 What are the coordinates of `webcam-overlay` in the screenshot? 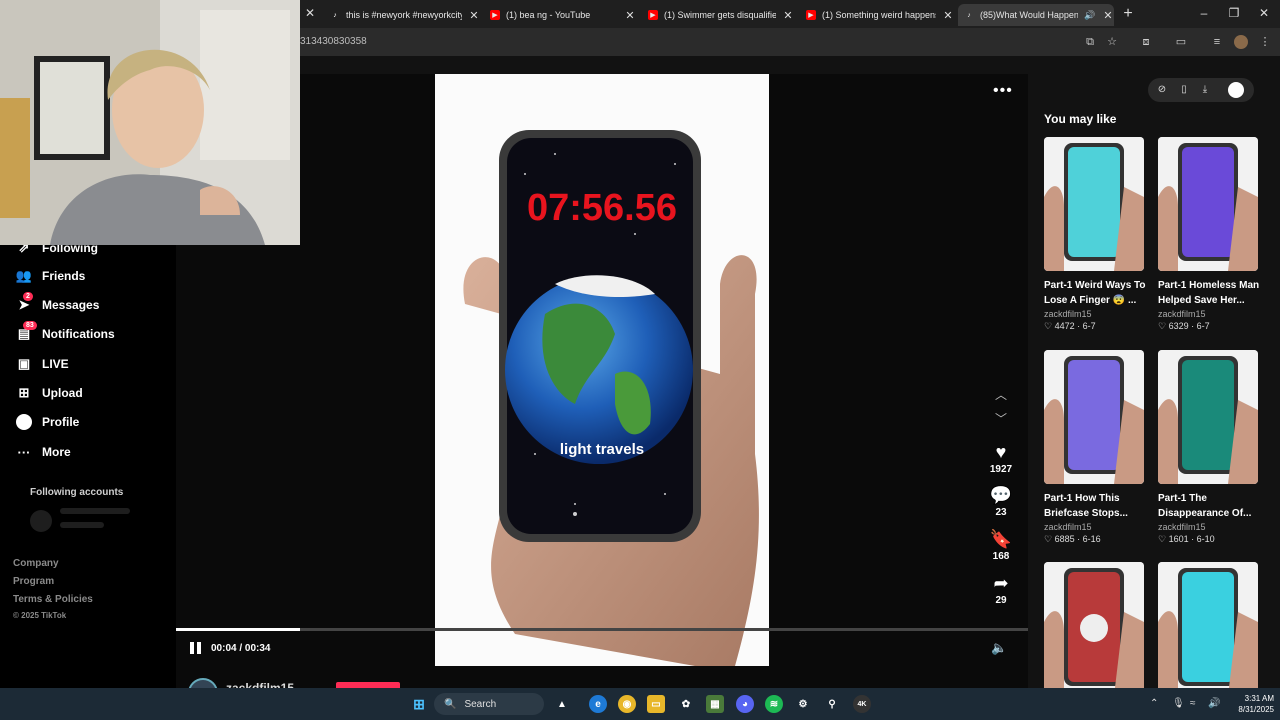 It's located at (150, 122).